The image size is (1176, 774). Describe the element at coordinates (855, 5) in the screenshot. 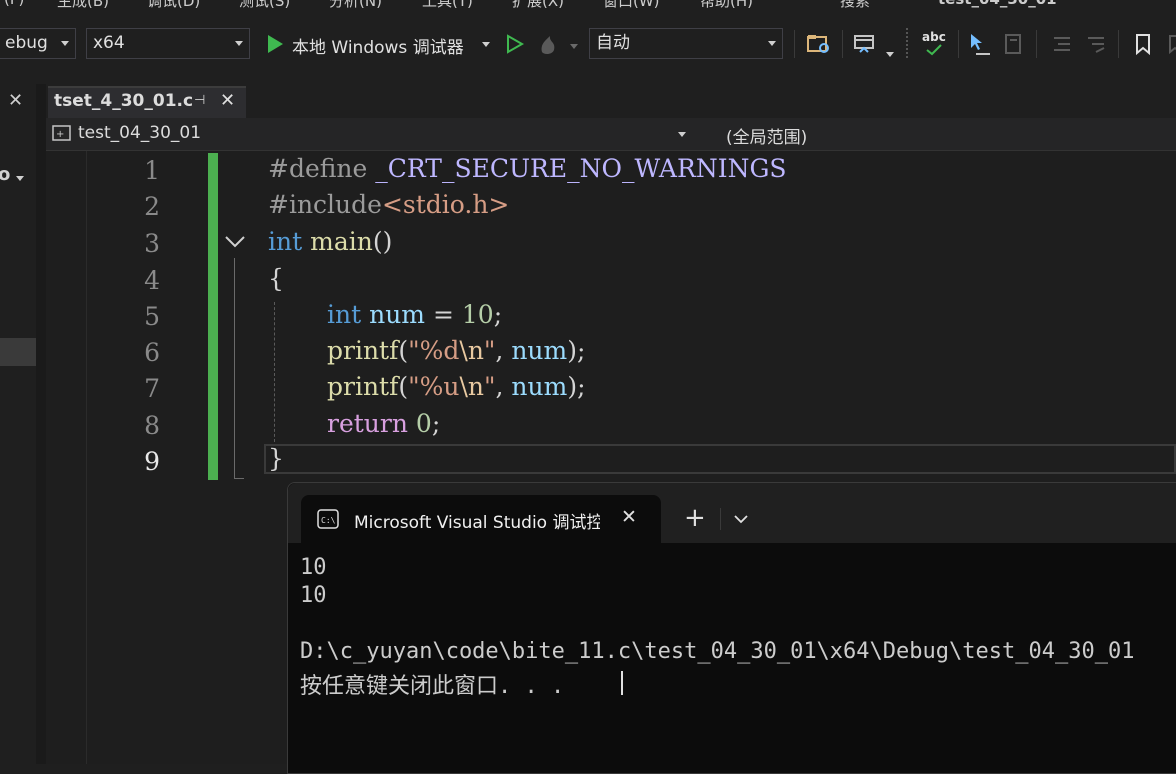

I see `search-box: 搜索` at that location.